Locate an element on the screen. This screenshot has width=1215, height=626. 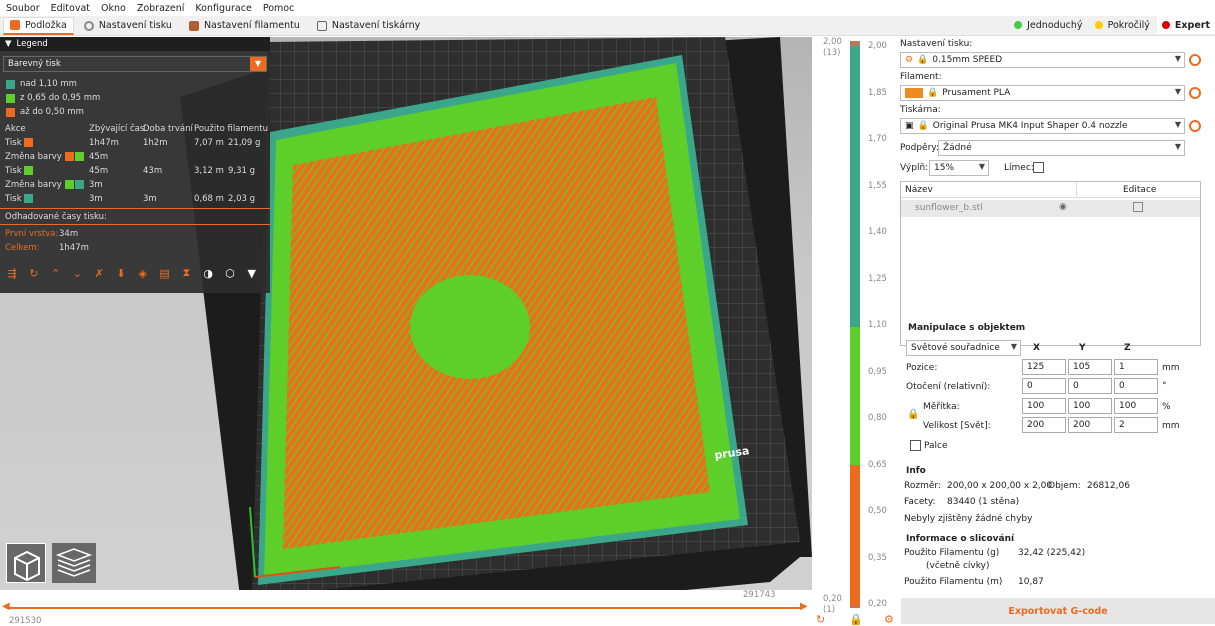
view-type-select: Barevný tisk ▼ is located at coordinates (135, 64).